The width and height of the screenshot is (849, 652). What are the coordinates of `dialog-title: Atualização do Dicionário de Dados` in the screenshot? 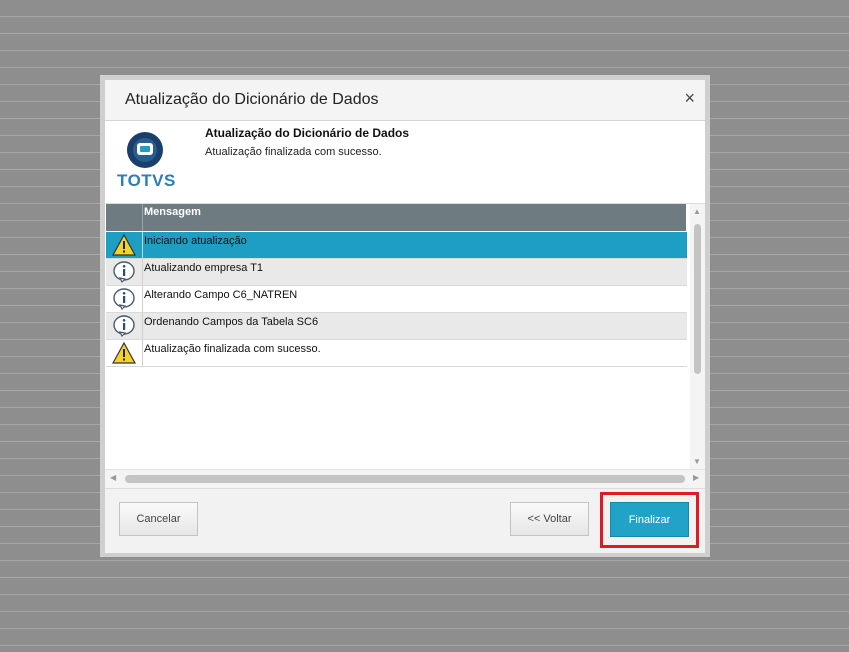 It's located at (252, 99).